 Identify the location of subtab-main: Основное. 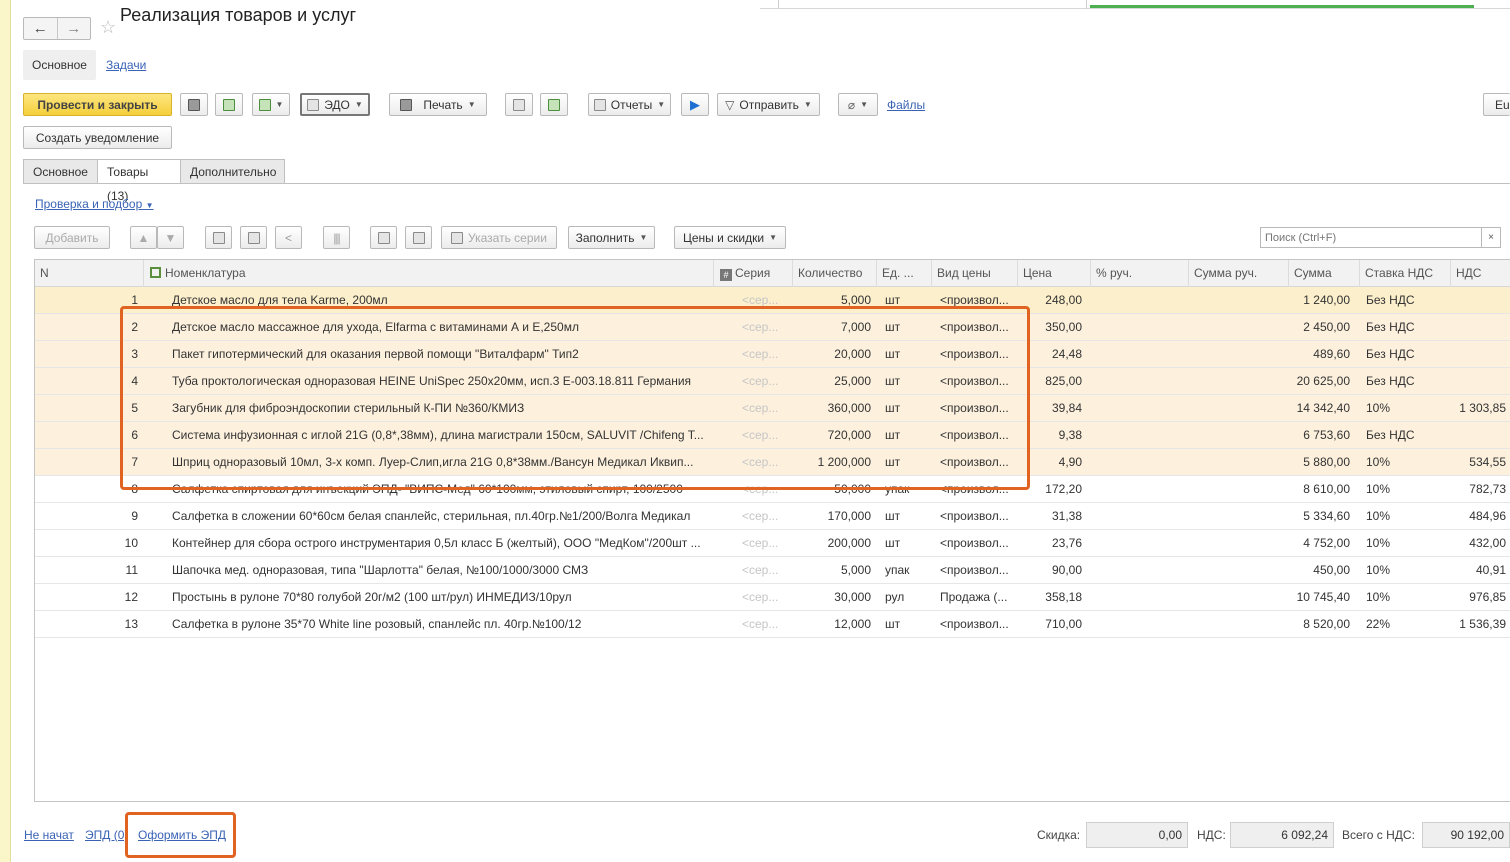
(59, 65).